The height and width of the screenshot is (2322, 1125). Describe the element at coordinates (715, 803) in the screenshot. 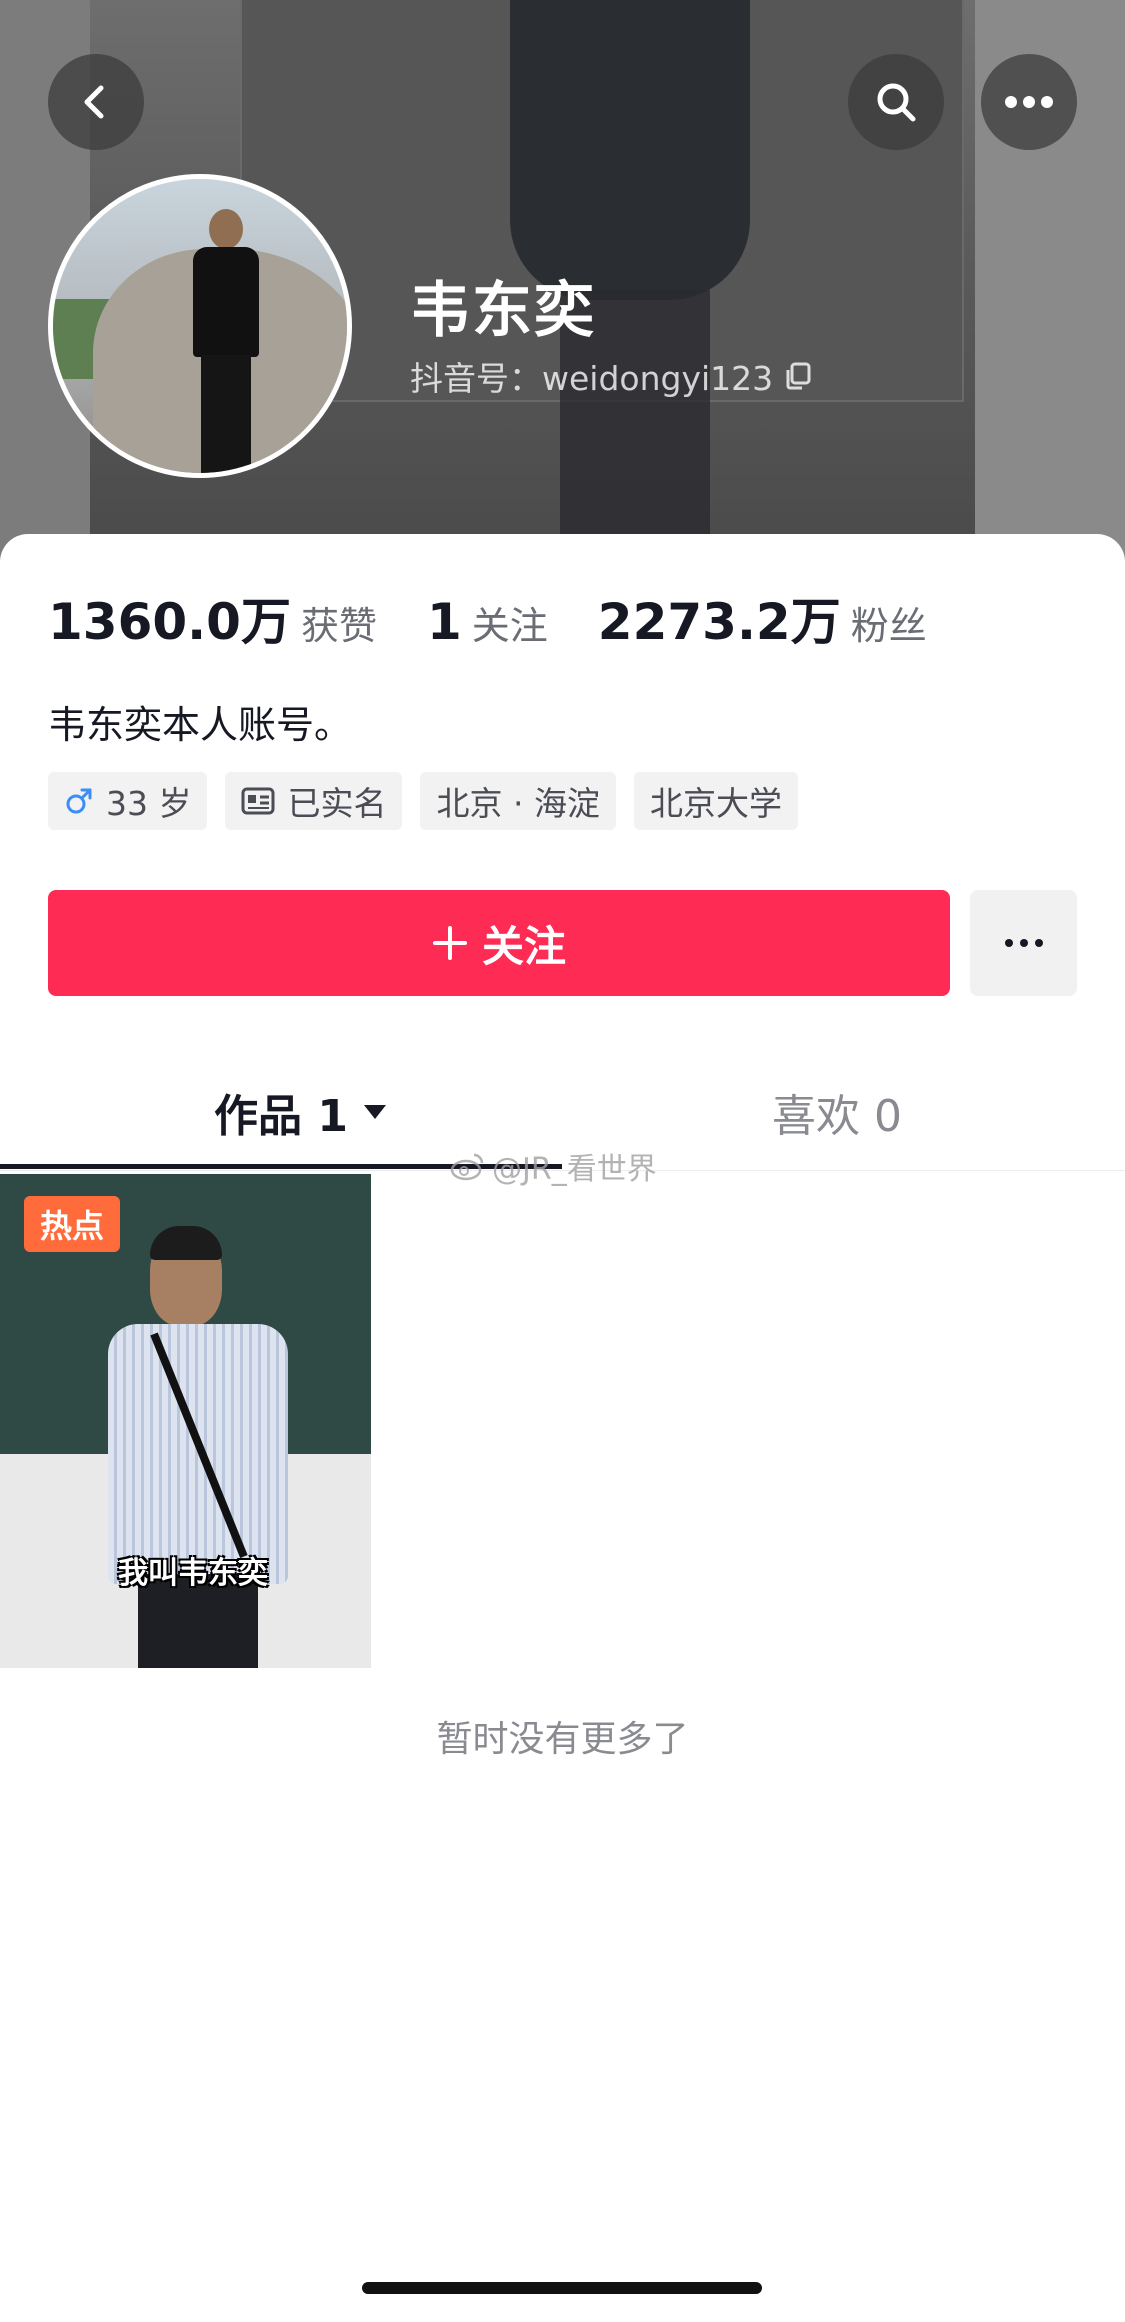

I see `tag-label: 北京大学` at that location.